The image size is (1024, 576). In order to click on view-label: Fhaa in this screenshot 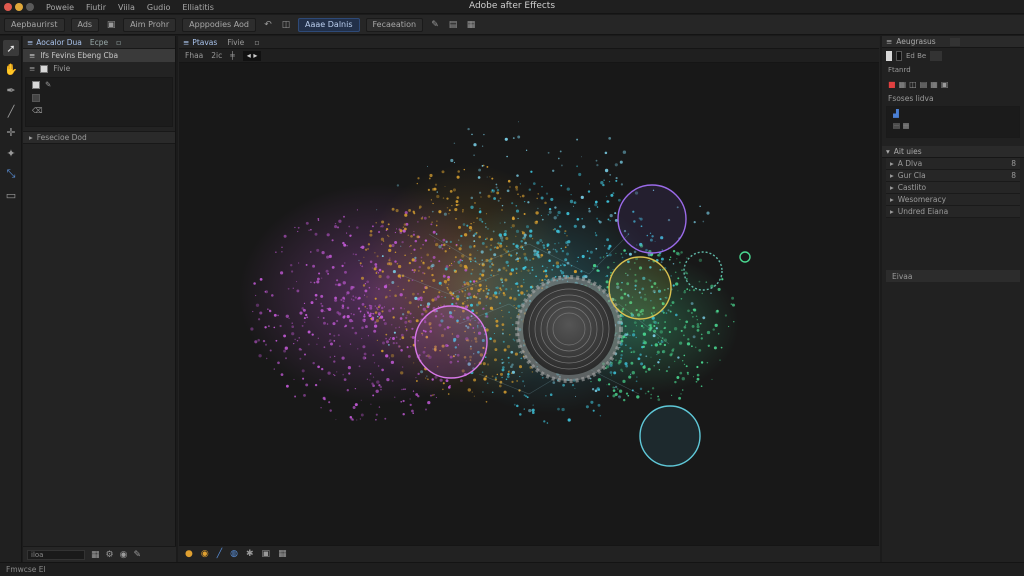, I will do `click(194, 55)`.